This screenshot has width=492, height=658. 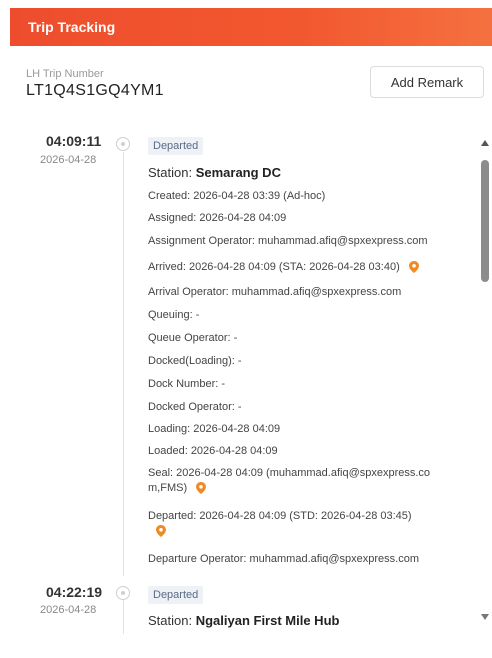 I want to click on trip-tracking-header: Trip Tracking, so click(x=251, y=27).